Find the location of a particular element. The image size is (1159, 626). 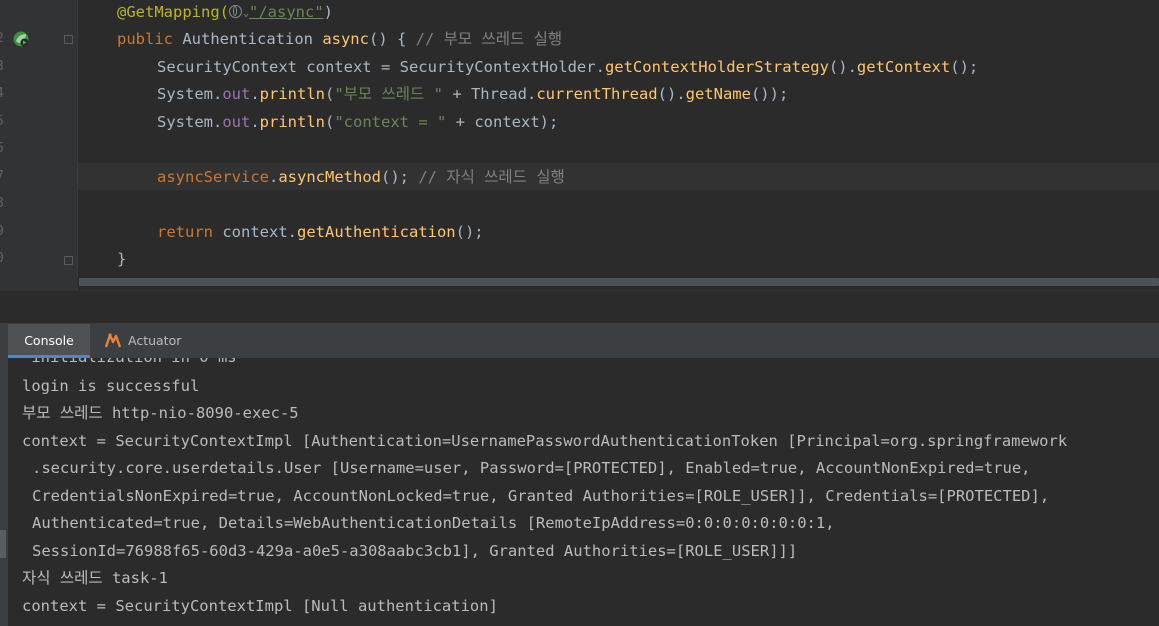

globe-icon is located at coordinates (235, 11).